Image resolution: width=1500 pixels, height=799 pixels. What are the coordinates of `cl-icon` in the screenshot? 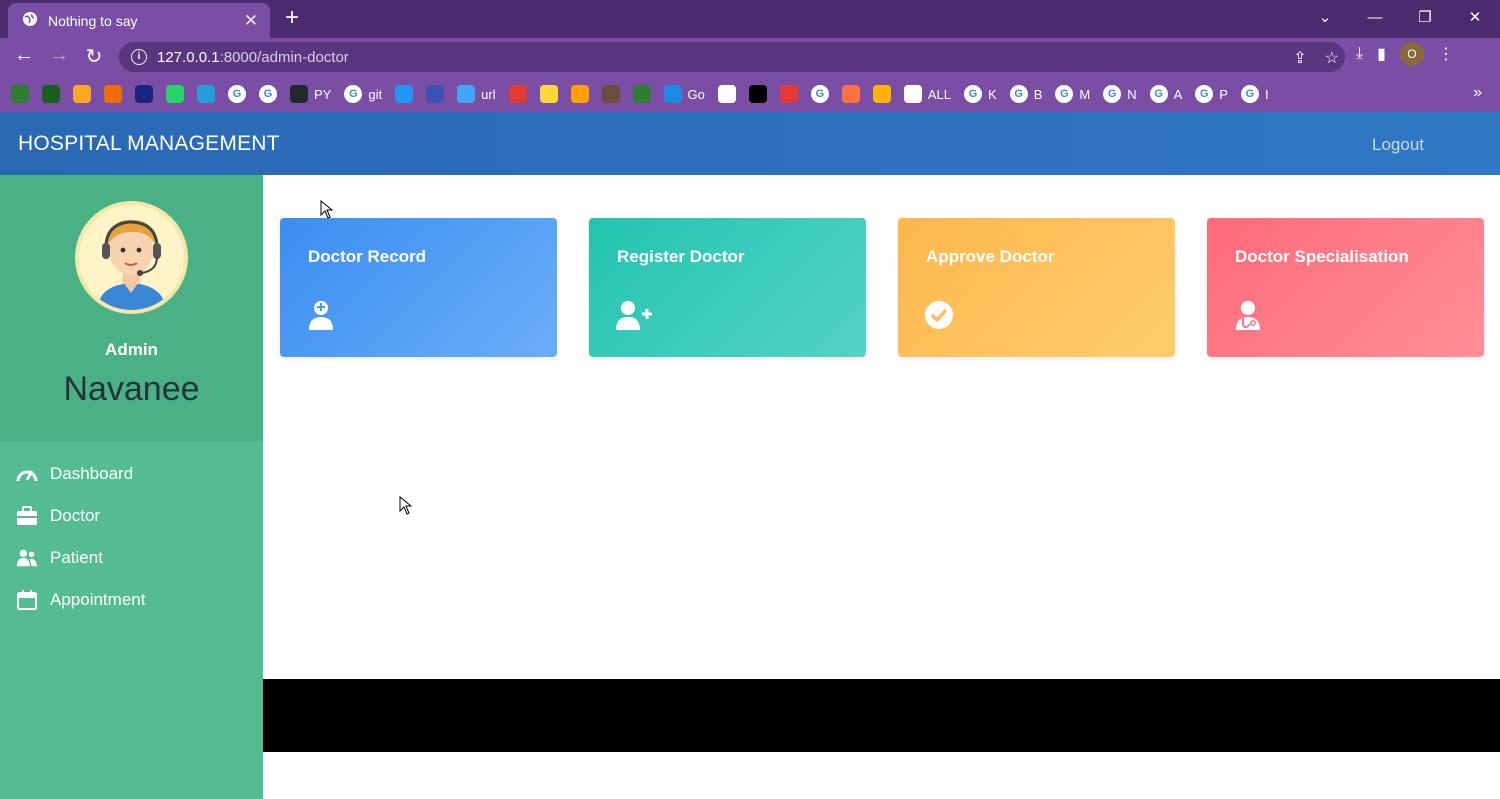 It's located at (757, 94).